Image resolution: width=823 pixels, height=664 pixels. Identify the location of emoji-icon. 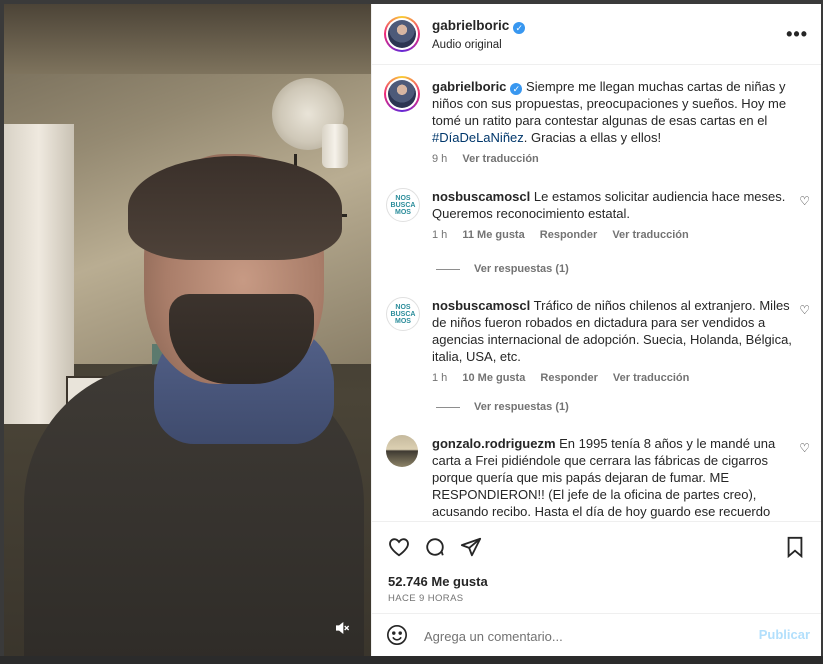
(397, 637).